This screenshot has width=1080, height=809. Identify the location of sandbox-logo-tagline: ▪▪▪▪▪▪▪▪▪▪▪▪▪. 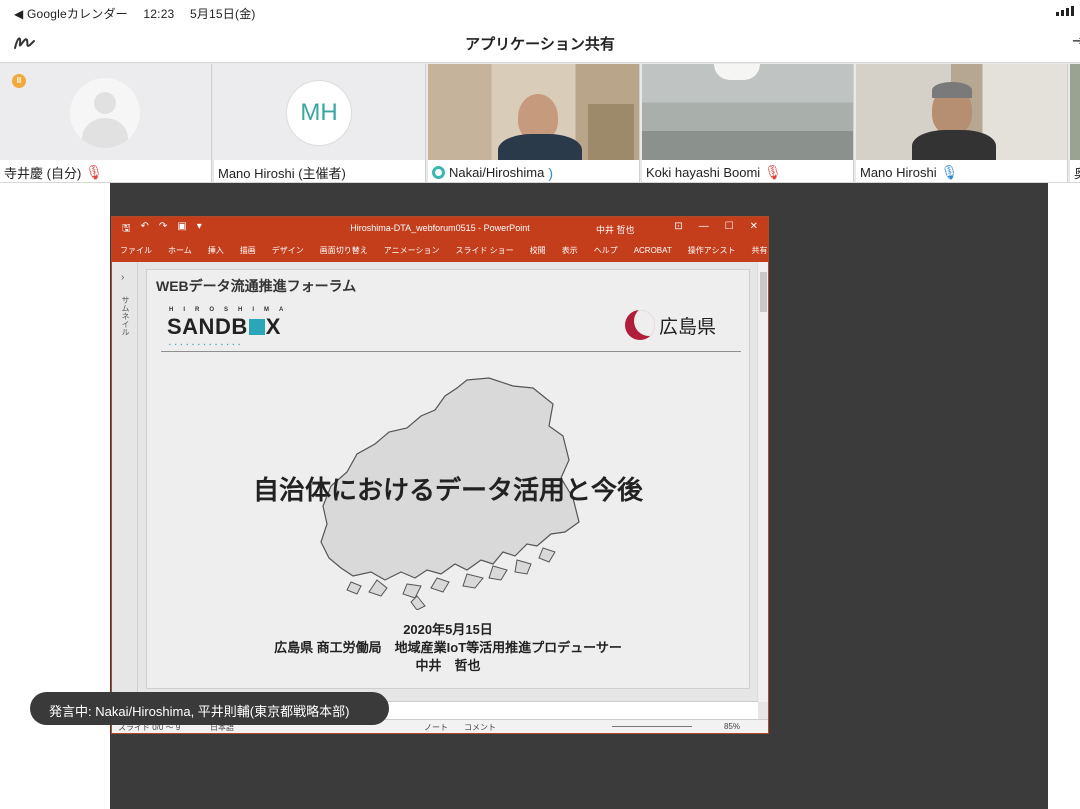
(207, 345).